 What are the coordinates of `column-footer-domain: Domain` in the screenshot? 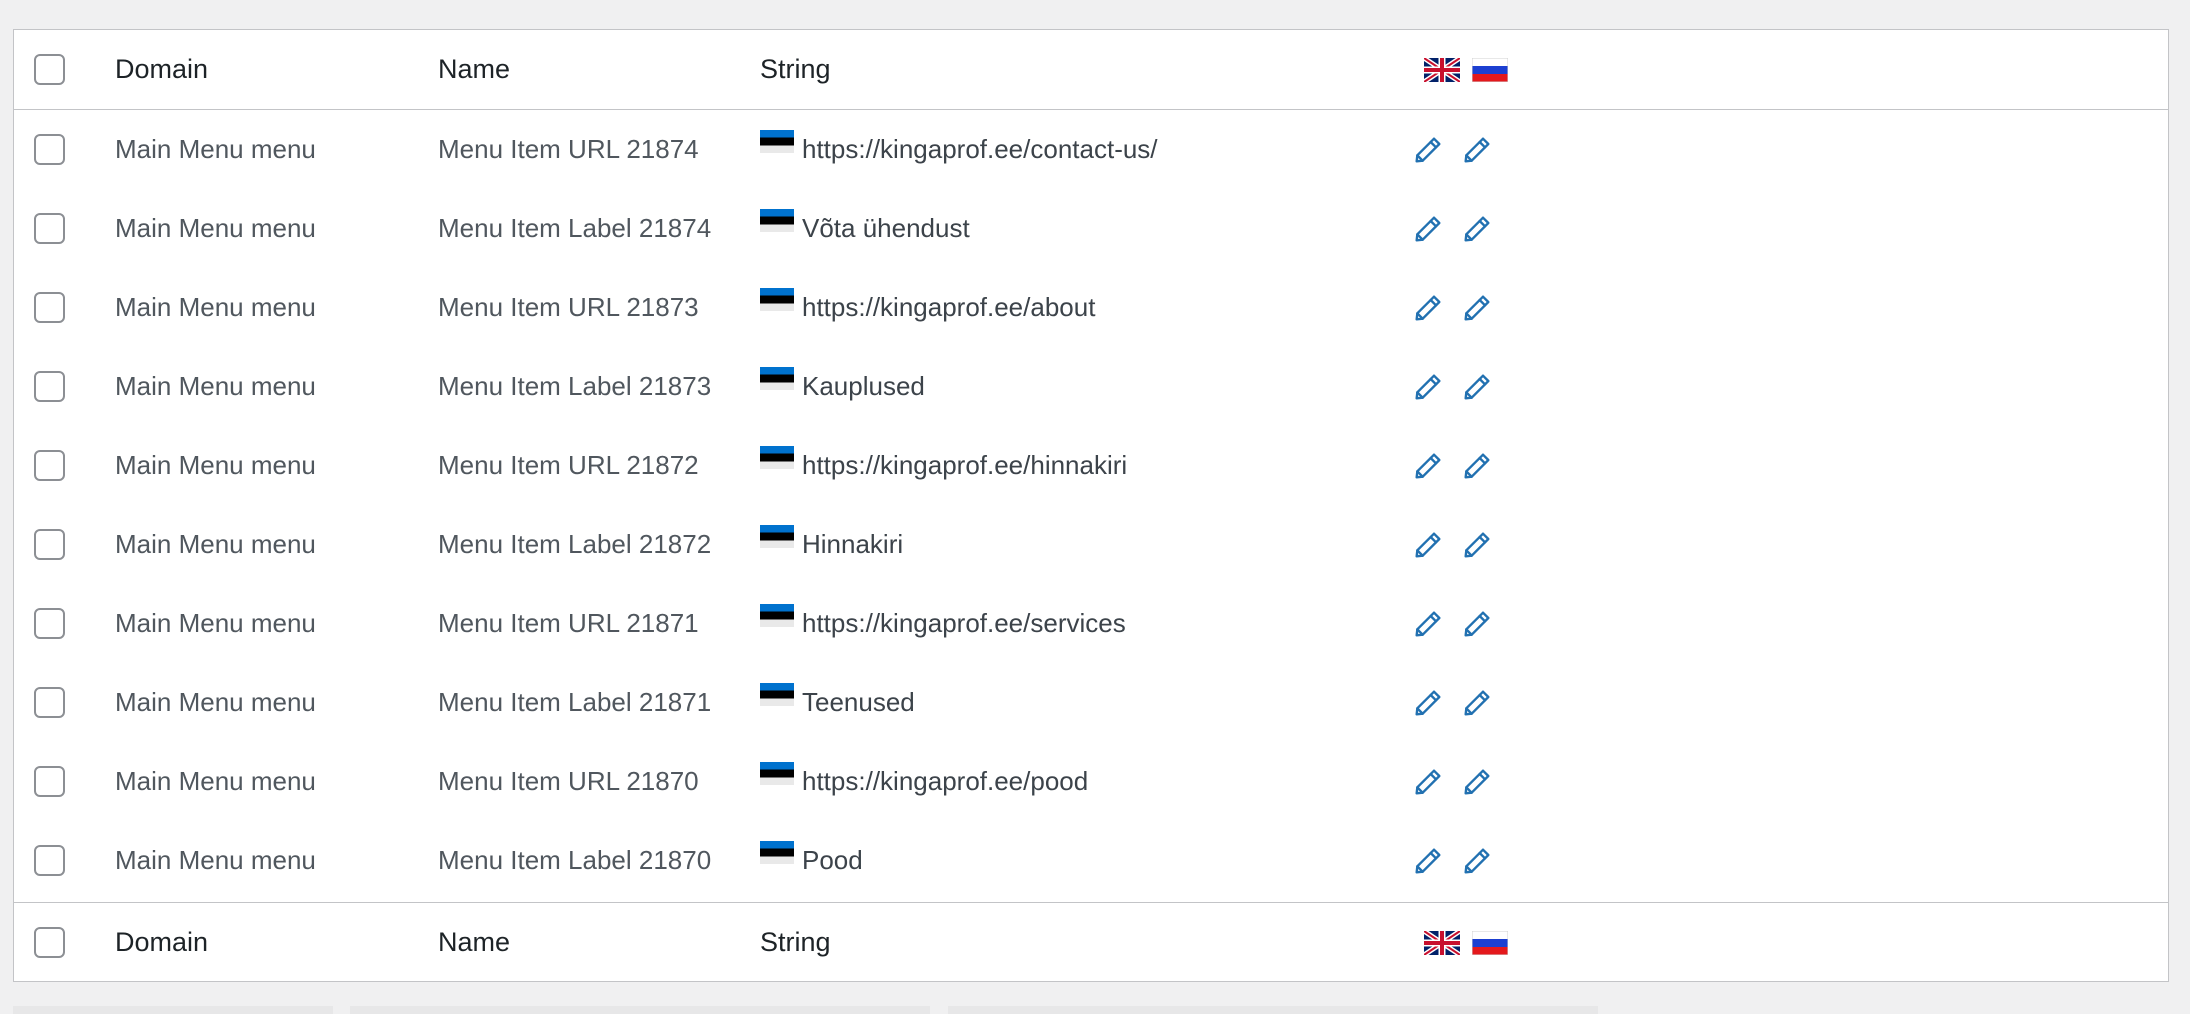 It's located at (161, 942).